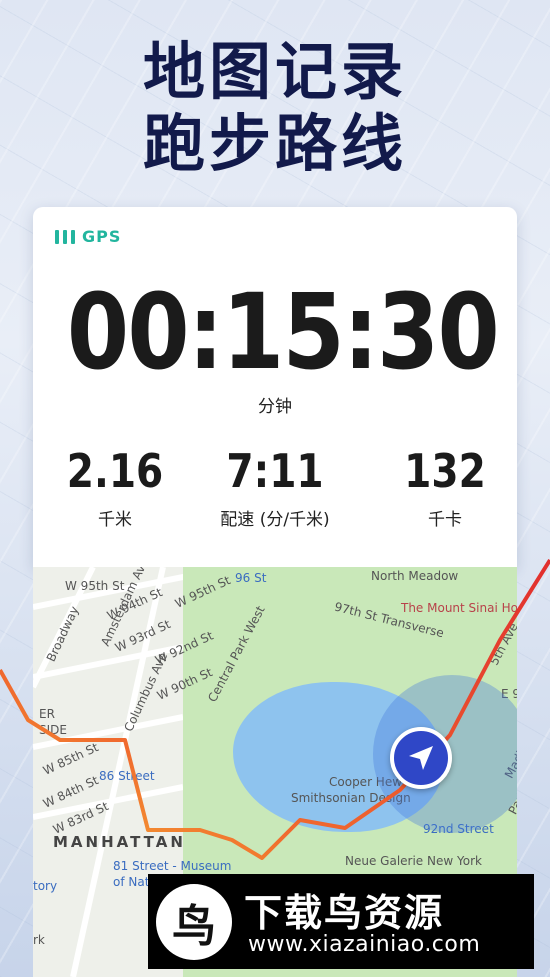  I want to click on map-label-neue: Neue Galerie New York, so click(413, 861).